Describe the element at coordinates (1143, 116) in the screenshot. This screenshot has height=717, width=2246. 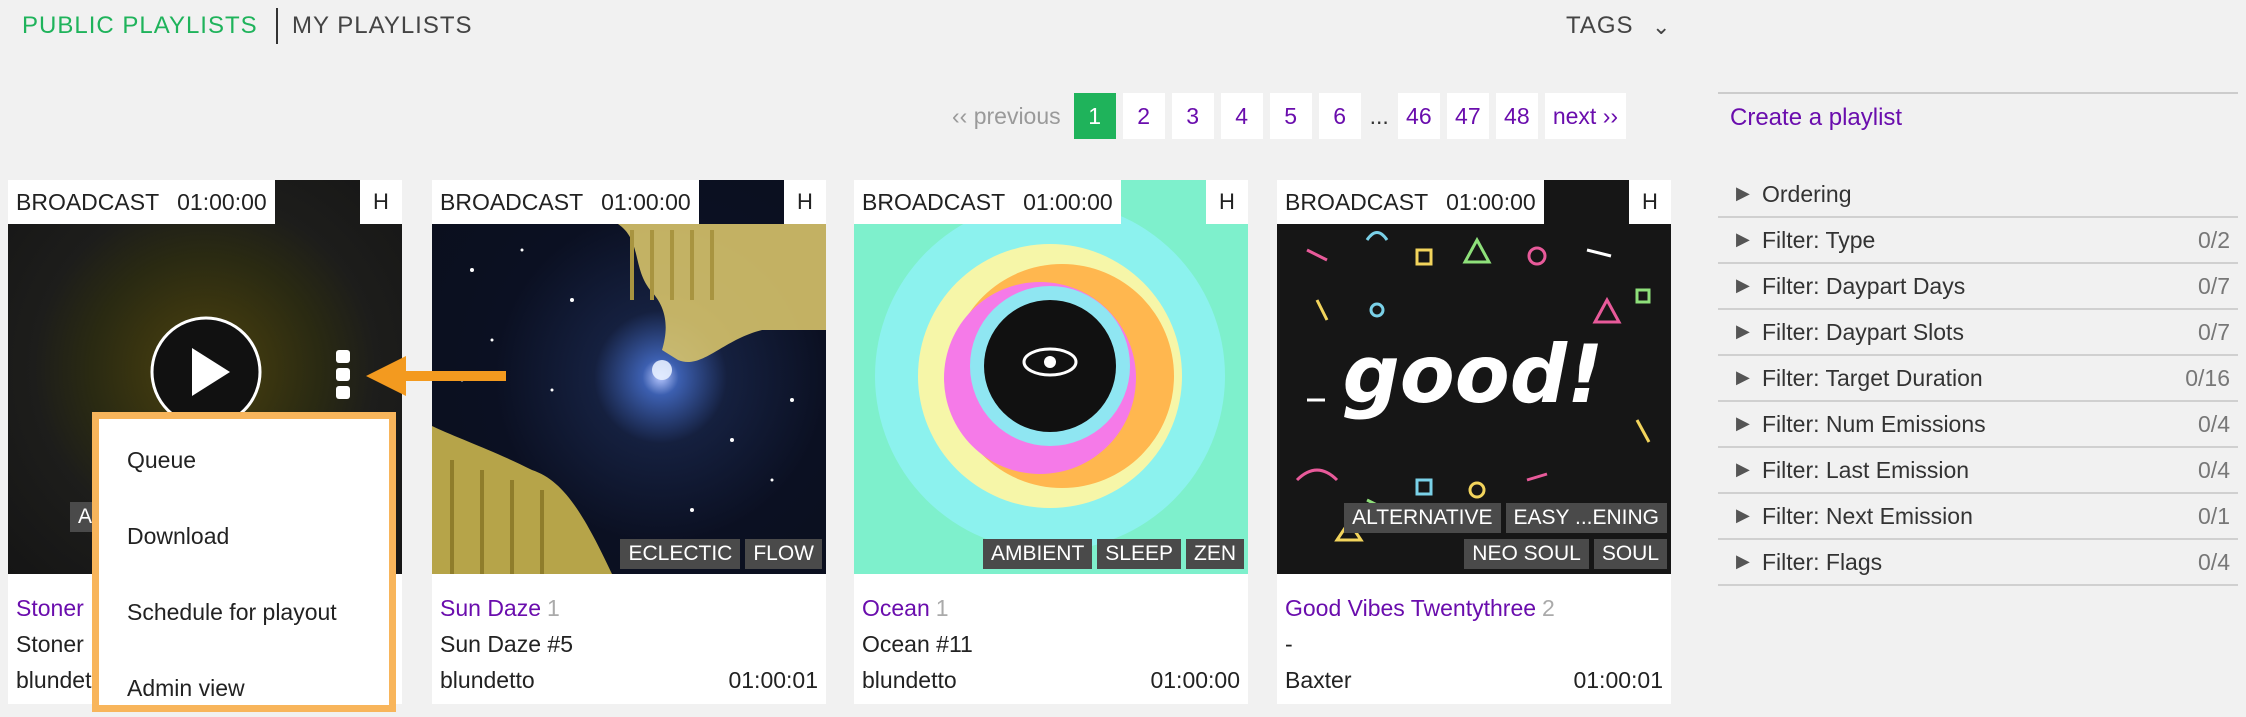
I see `pagination-page: 2` at that location.